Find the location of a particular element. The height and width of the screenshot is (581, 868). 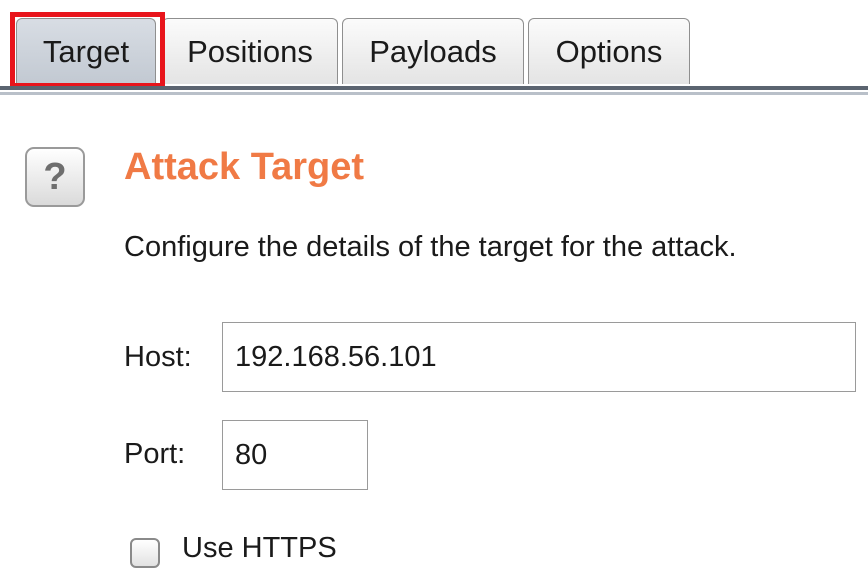

use-https-checkbox is located at coordinates (145, 553).